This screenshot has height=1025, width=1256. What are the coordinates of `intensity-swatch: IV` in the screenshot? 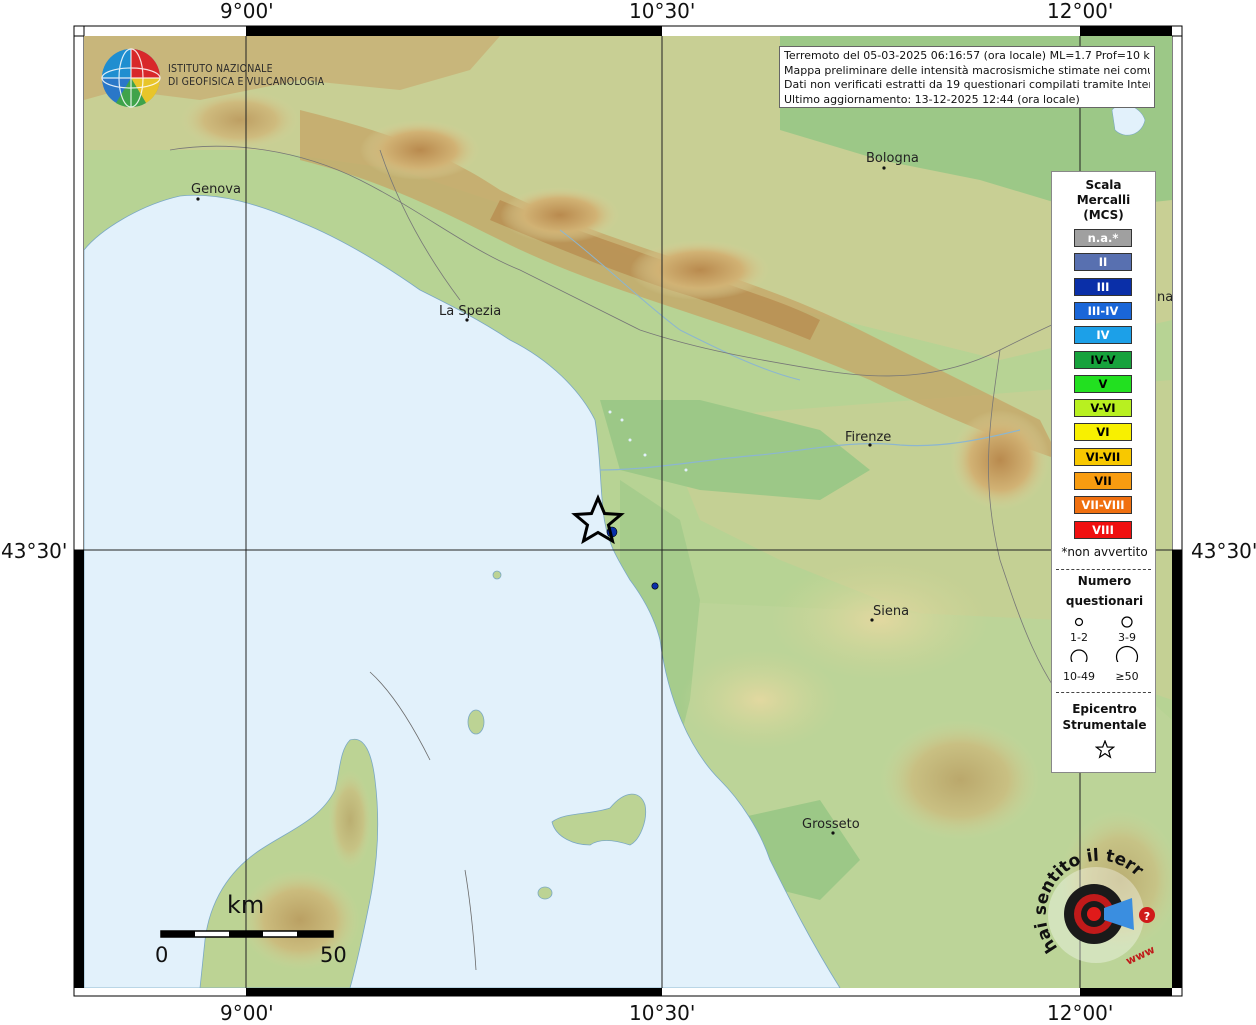 It's located at (1103, 335).